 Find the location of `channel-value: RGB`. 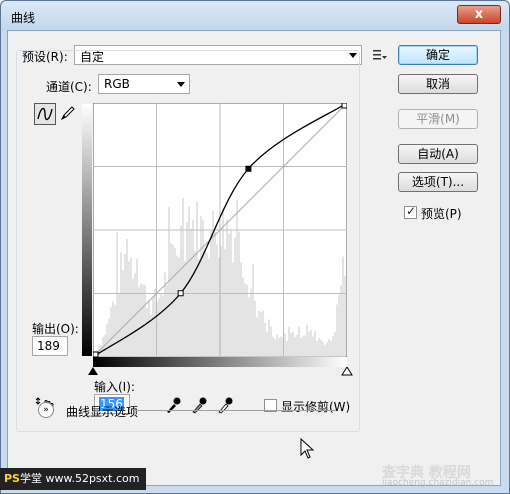

channel-value: RGB is located at coordinates (117, 84).